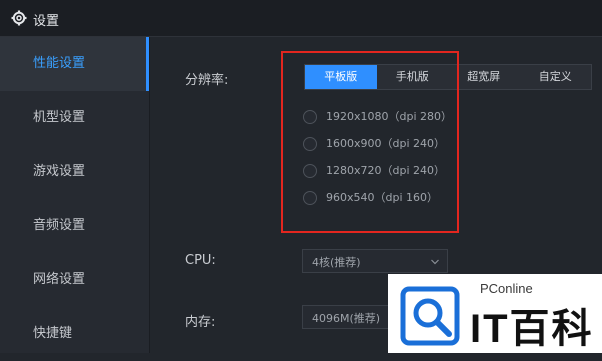  I want to click on gear-icon, so click(19, 18).